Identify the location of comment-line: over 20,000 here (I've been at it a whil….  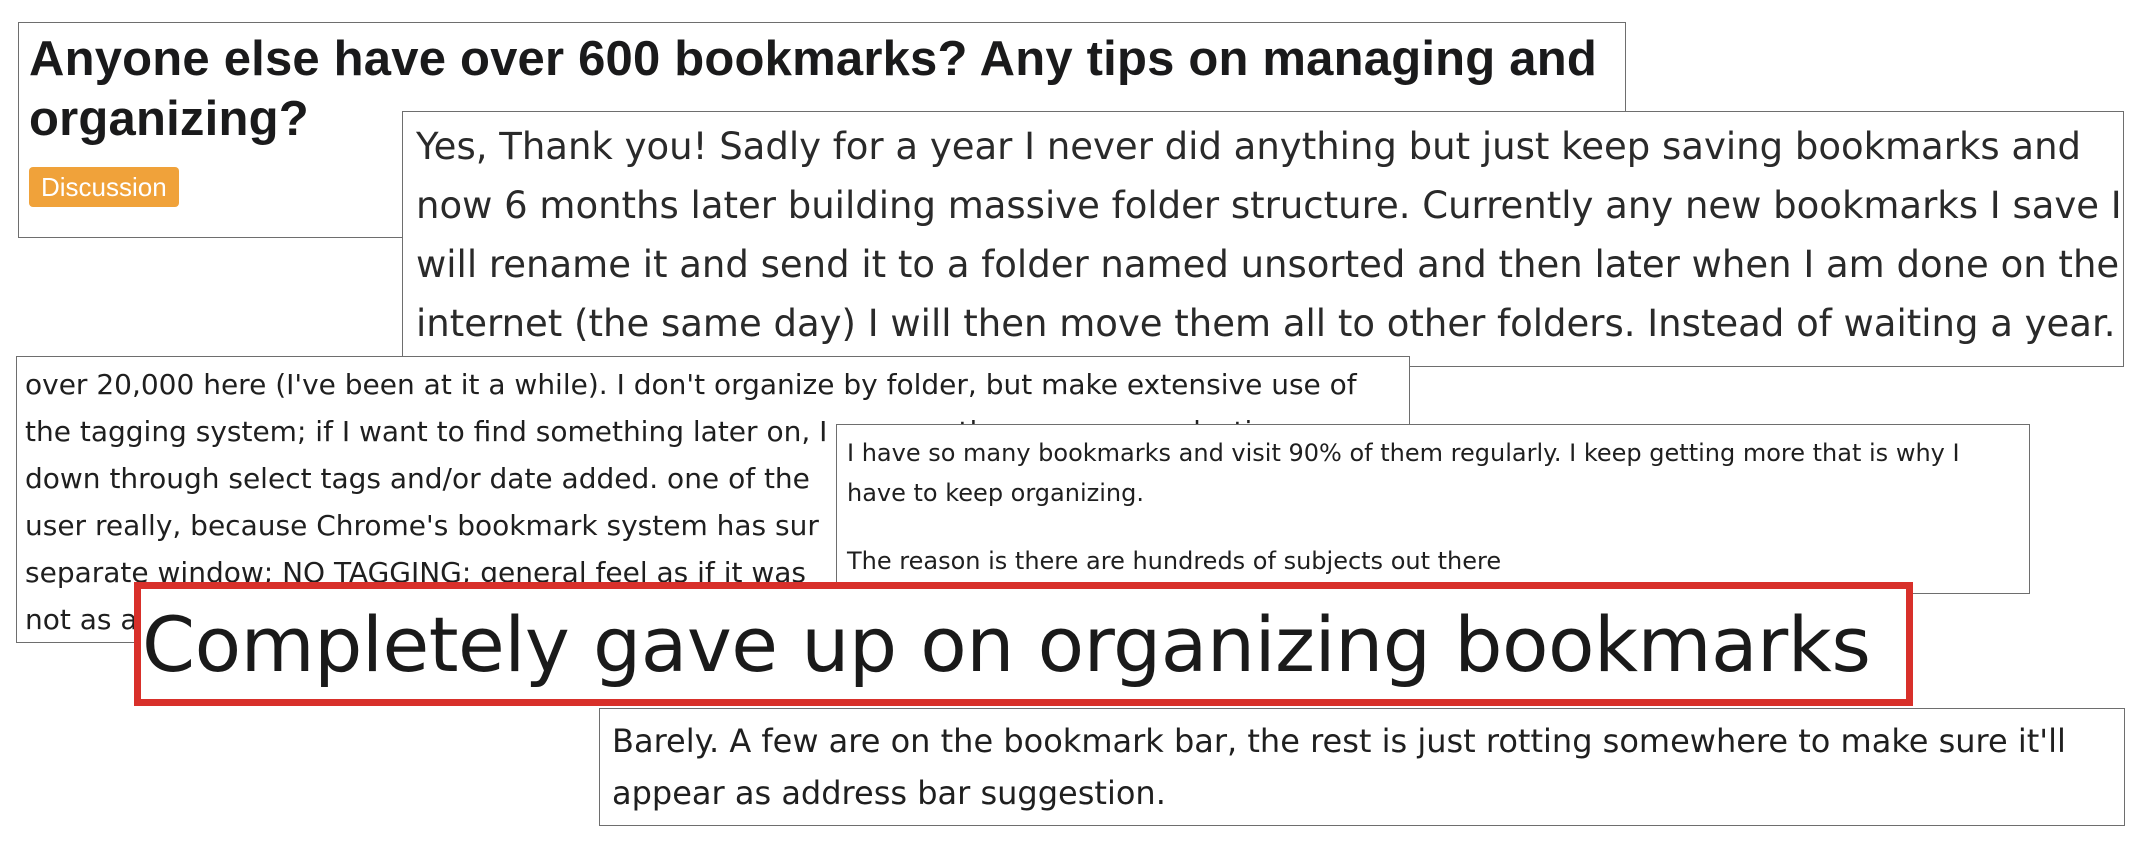
(691, 384).